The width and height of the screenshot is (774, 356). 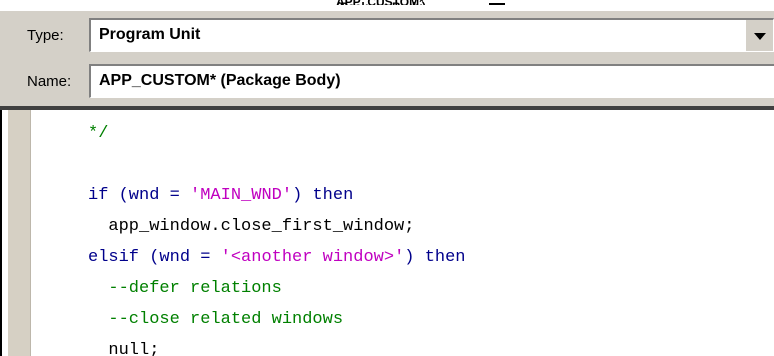 What do you see at coordinates (45, 35) in the screenshot?
I see `type-label: Type:` at bounding box center [45, 35].